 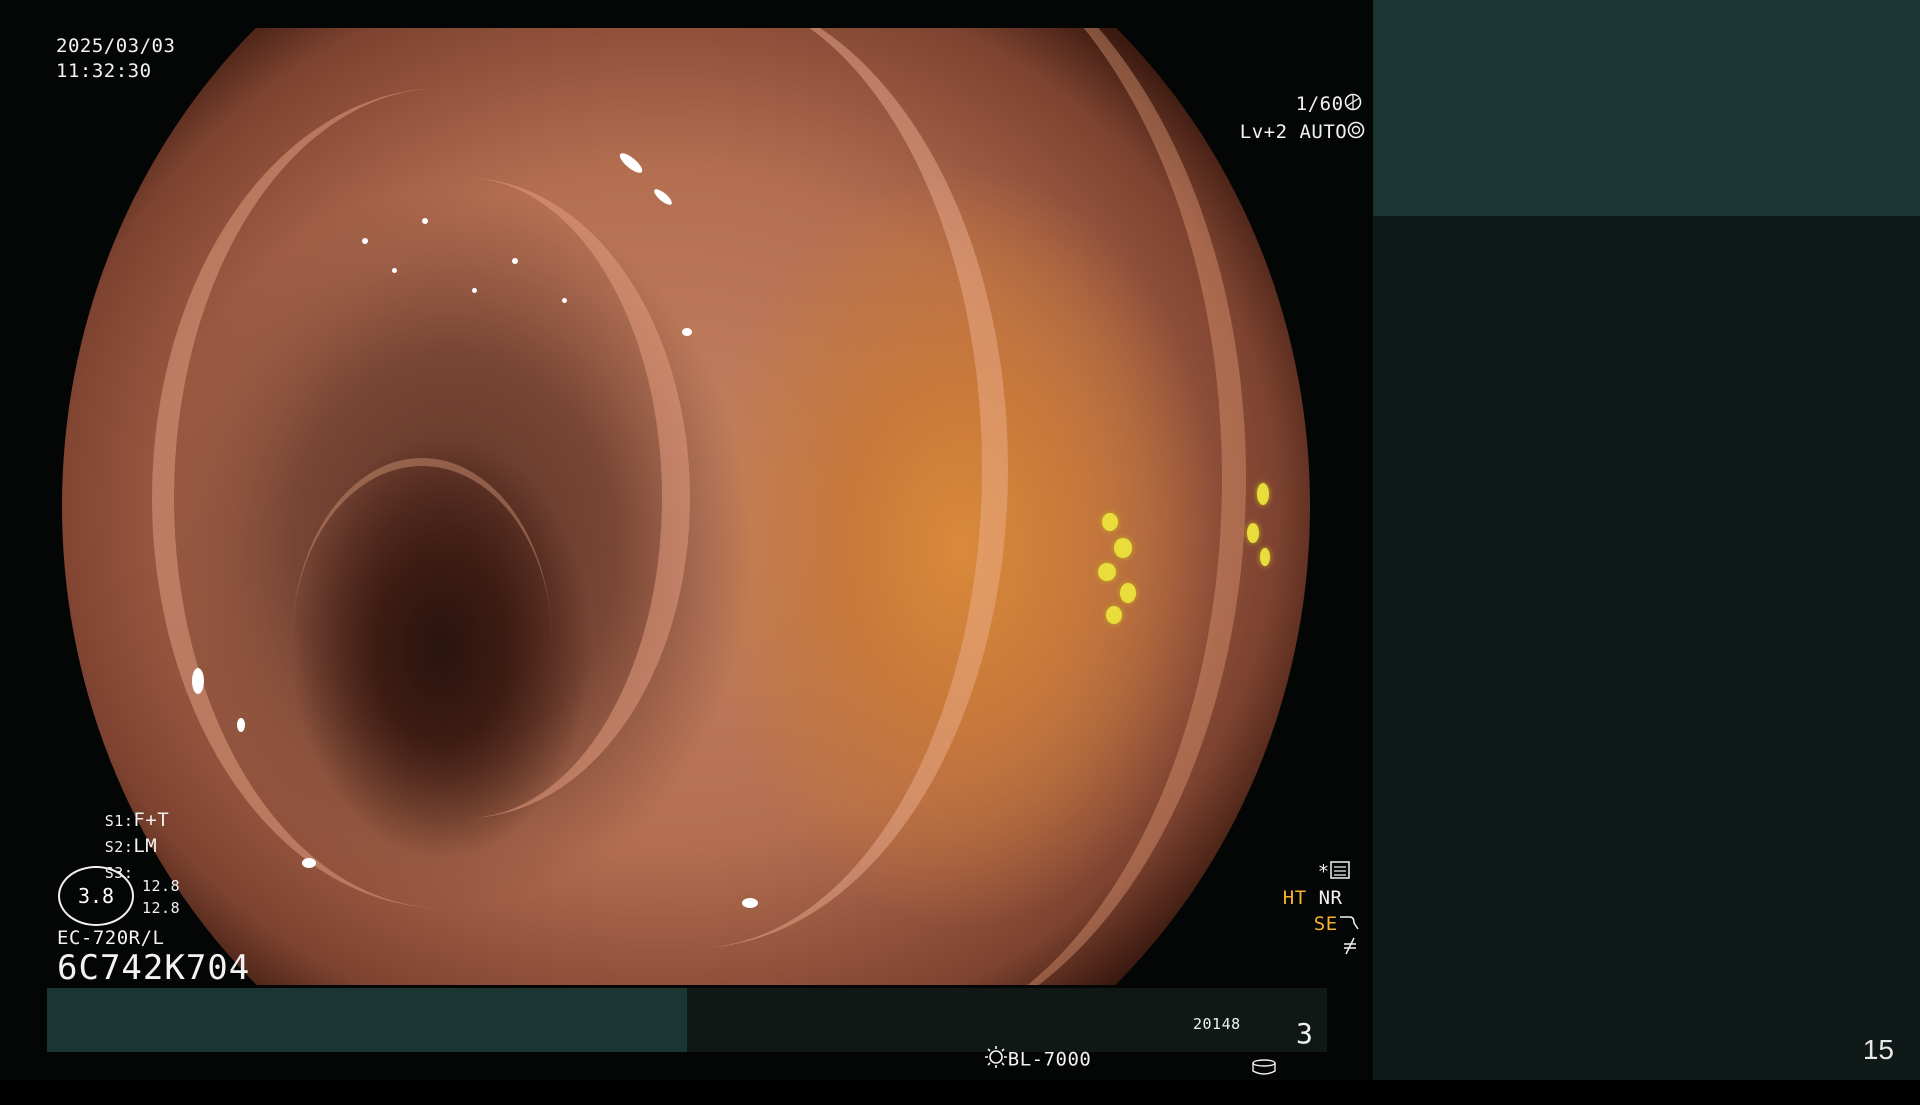 What do you see at coordinates (422, 642) in the screenshot?
I see `lumen-inner-fold` at bounding box center [422, 642].